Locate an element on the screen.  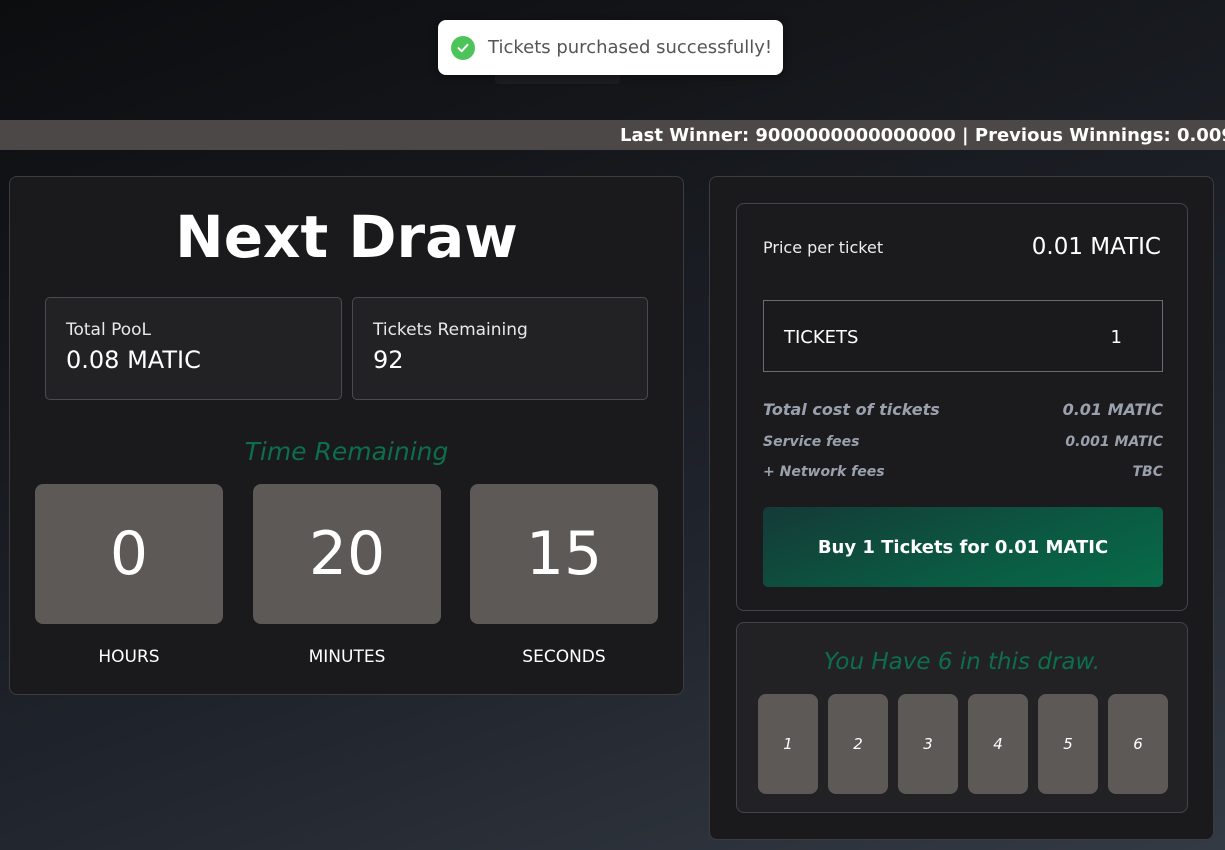
total-pool-value: 0.08 MATIC is located at coordinates (133, 360).